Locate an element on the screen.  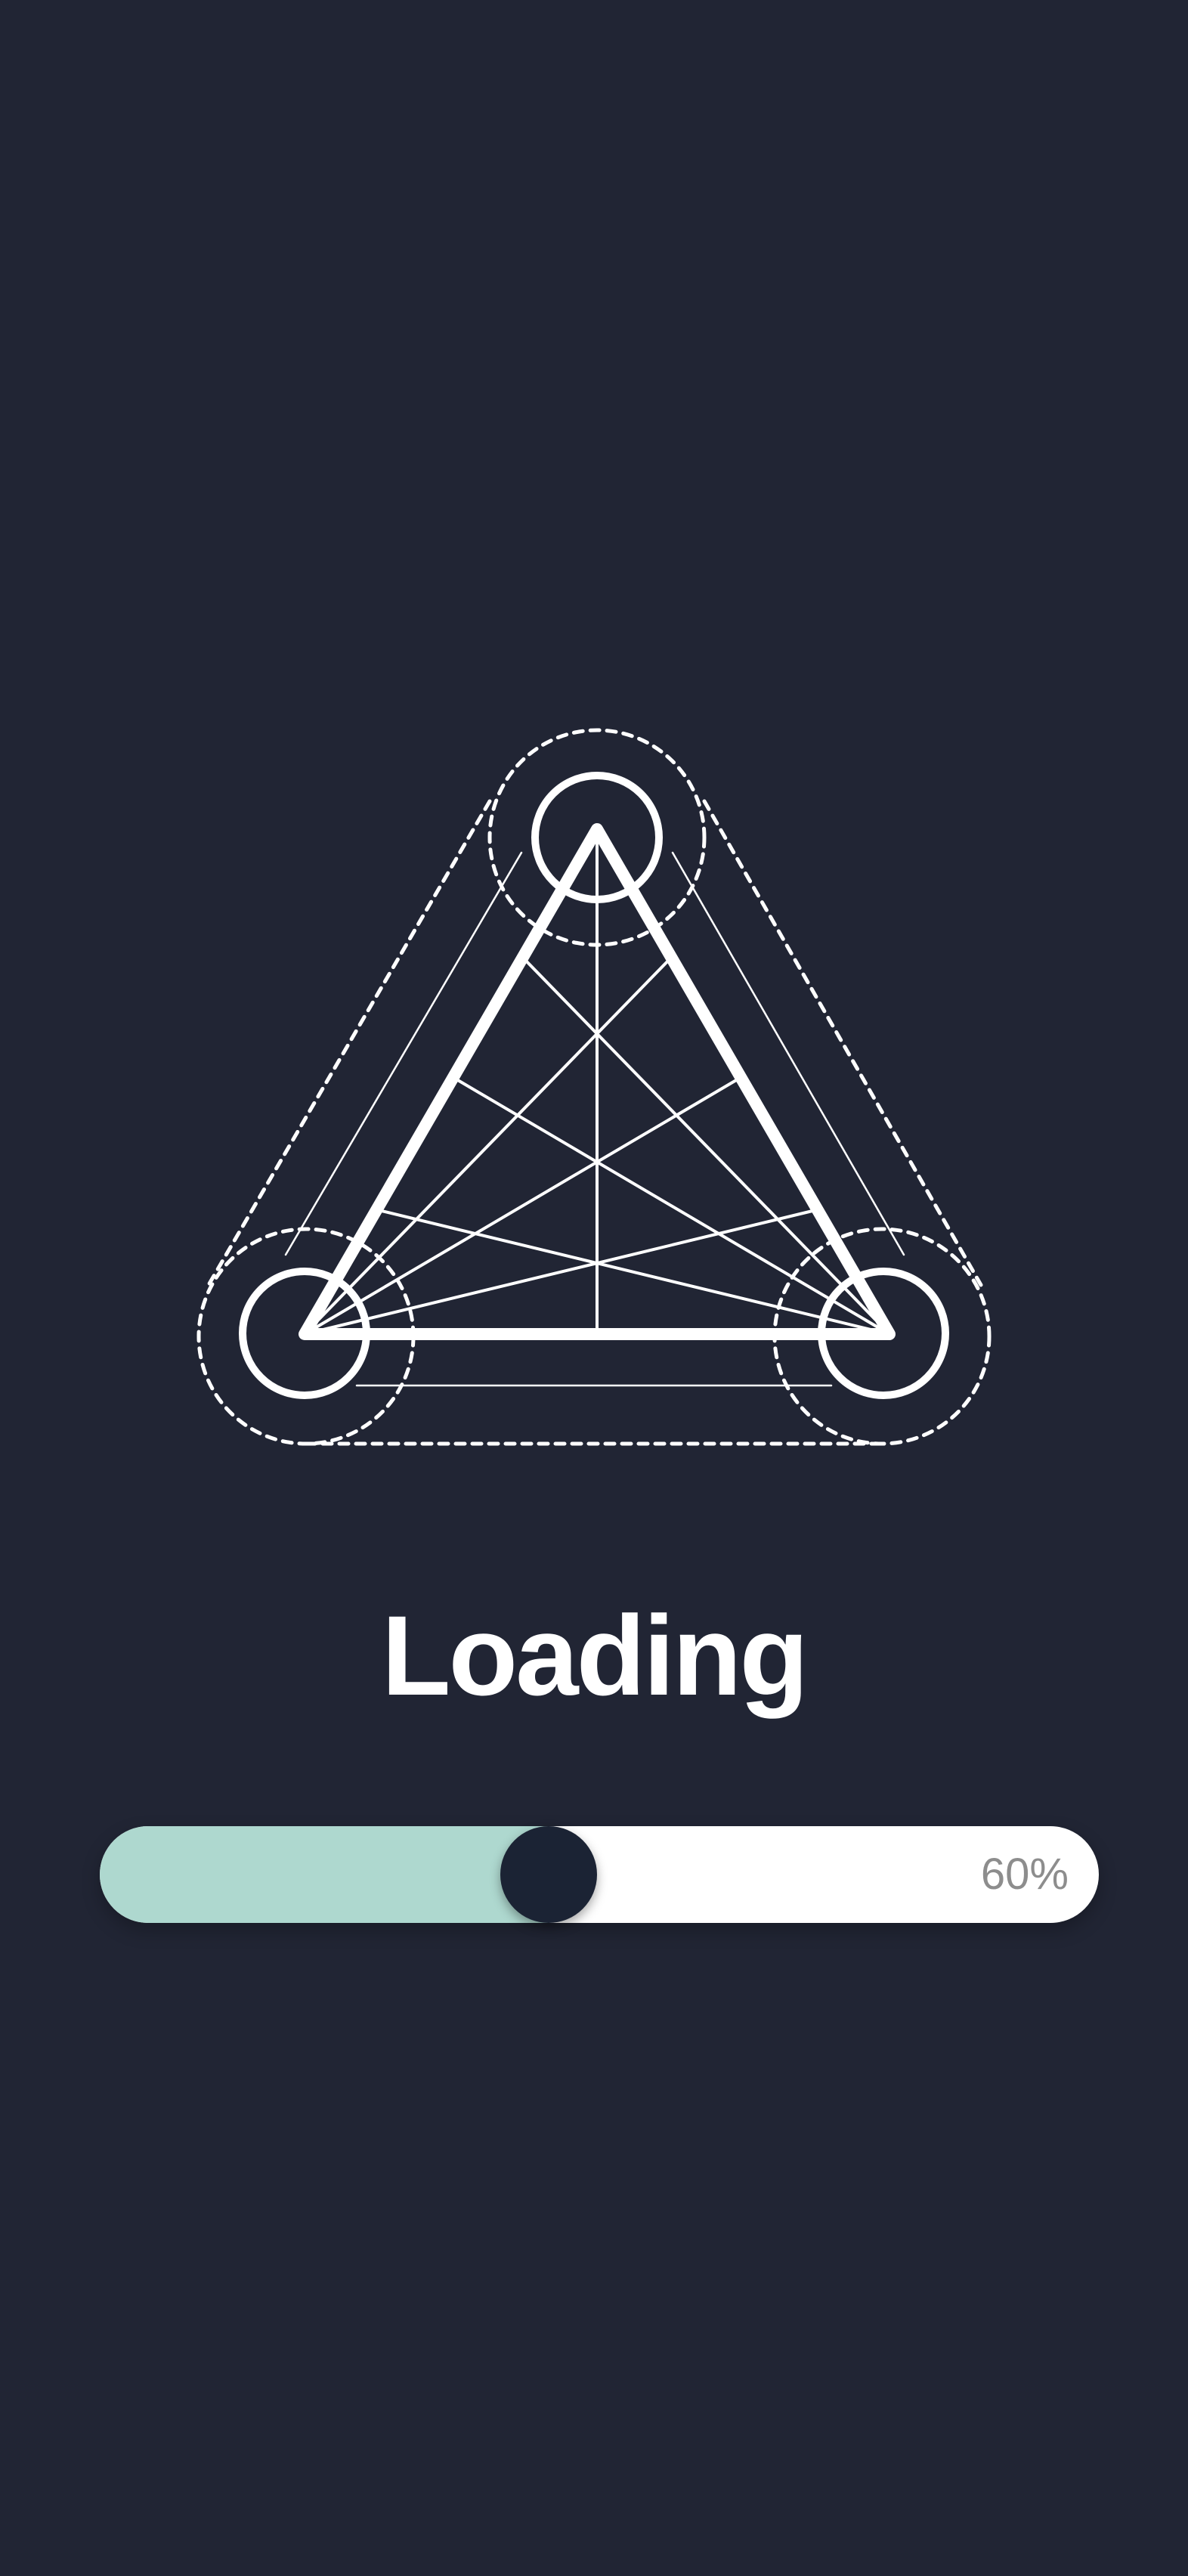
left-guide-line is located at coordinates (404, 1053).